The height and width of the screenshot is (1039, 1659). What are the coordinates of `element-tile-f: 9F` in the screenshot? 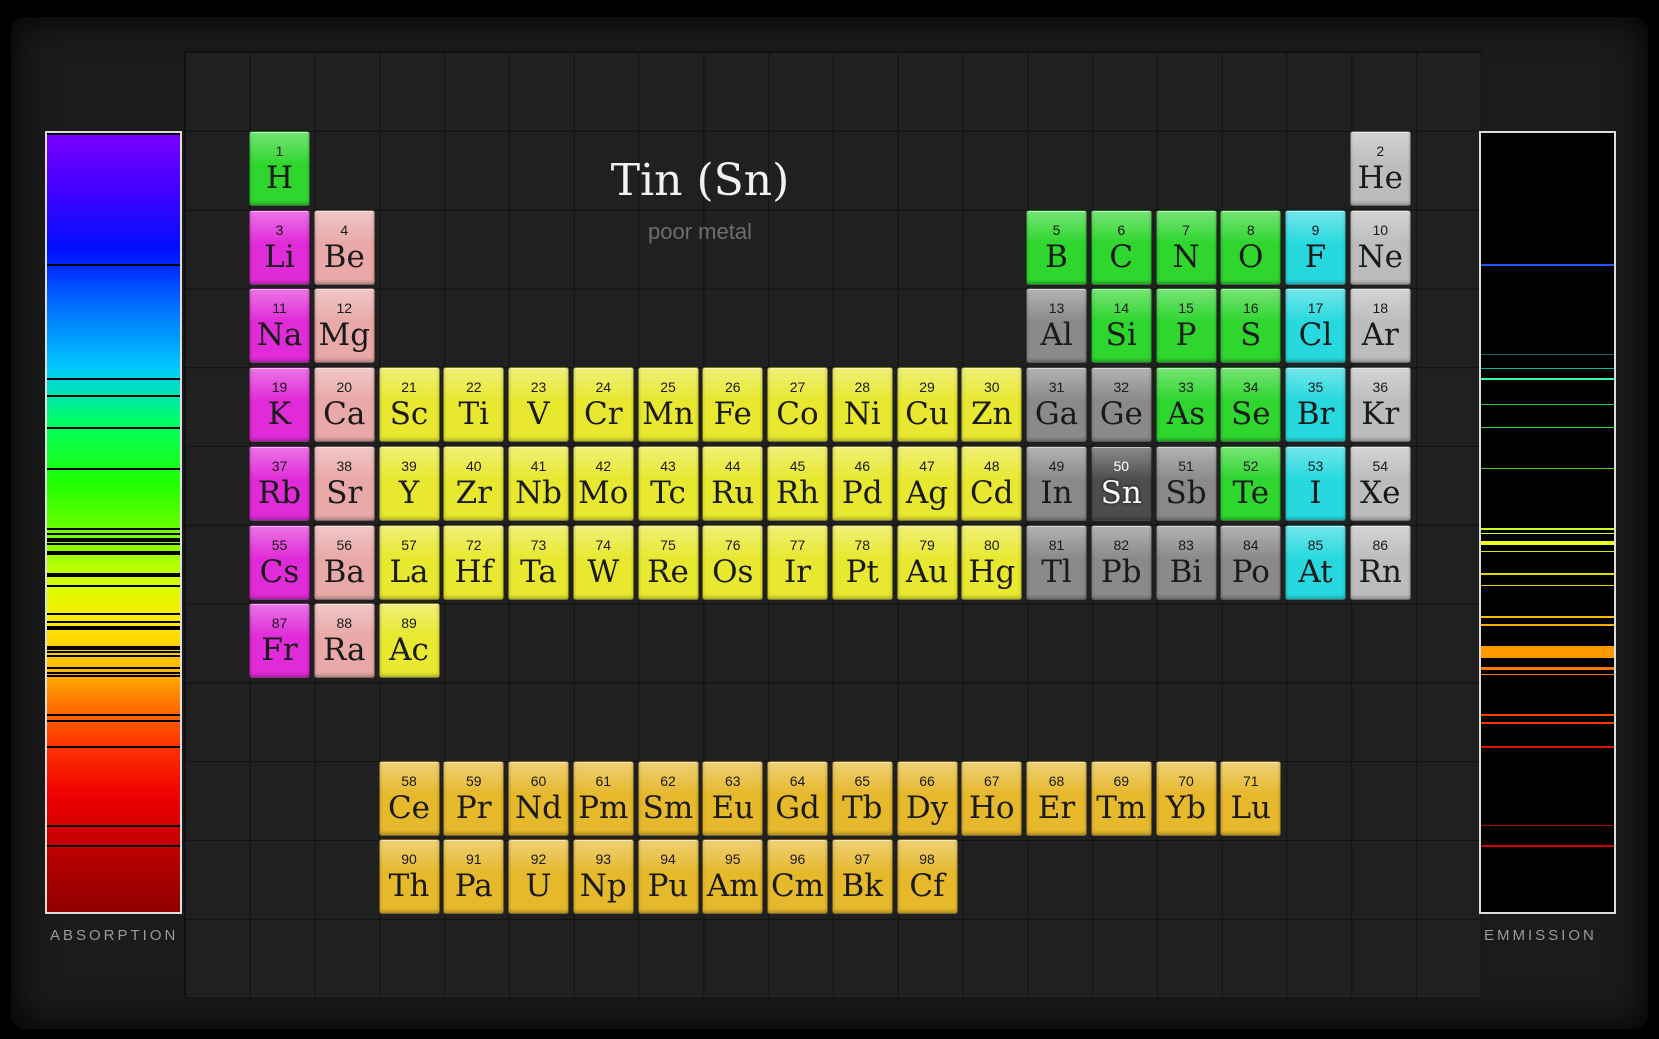 It's located at (1315, 247).